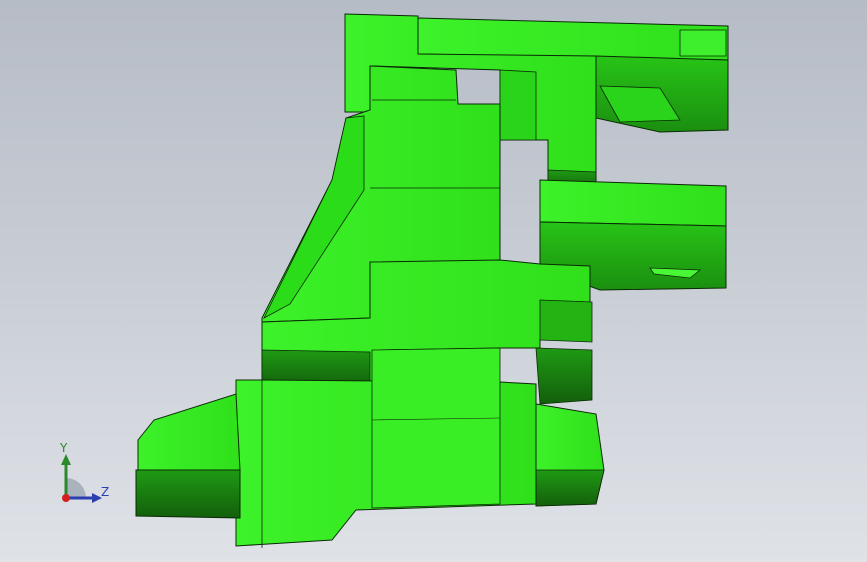 This screenshot has height=562, width=867. Describe the element at coordinates (570, 427) in the screenshot. I see `lower-boss` at that location.